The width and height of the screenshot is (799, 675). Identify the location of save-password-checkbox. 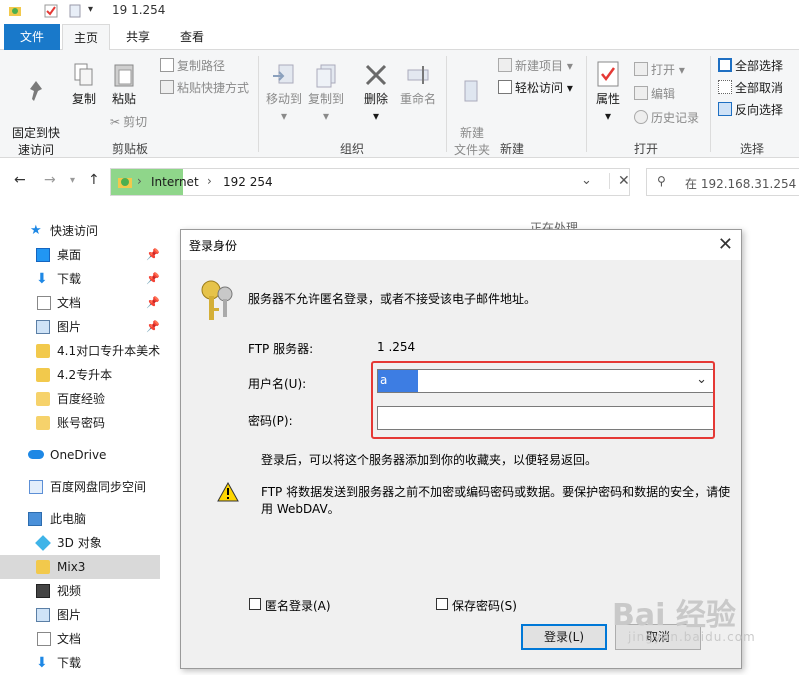
(442, 604).